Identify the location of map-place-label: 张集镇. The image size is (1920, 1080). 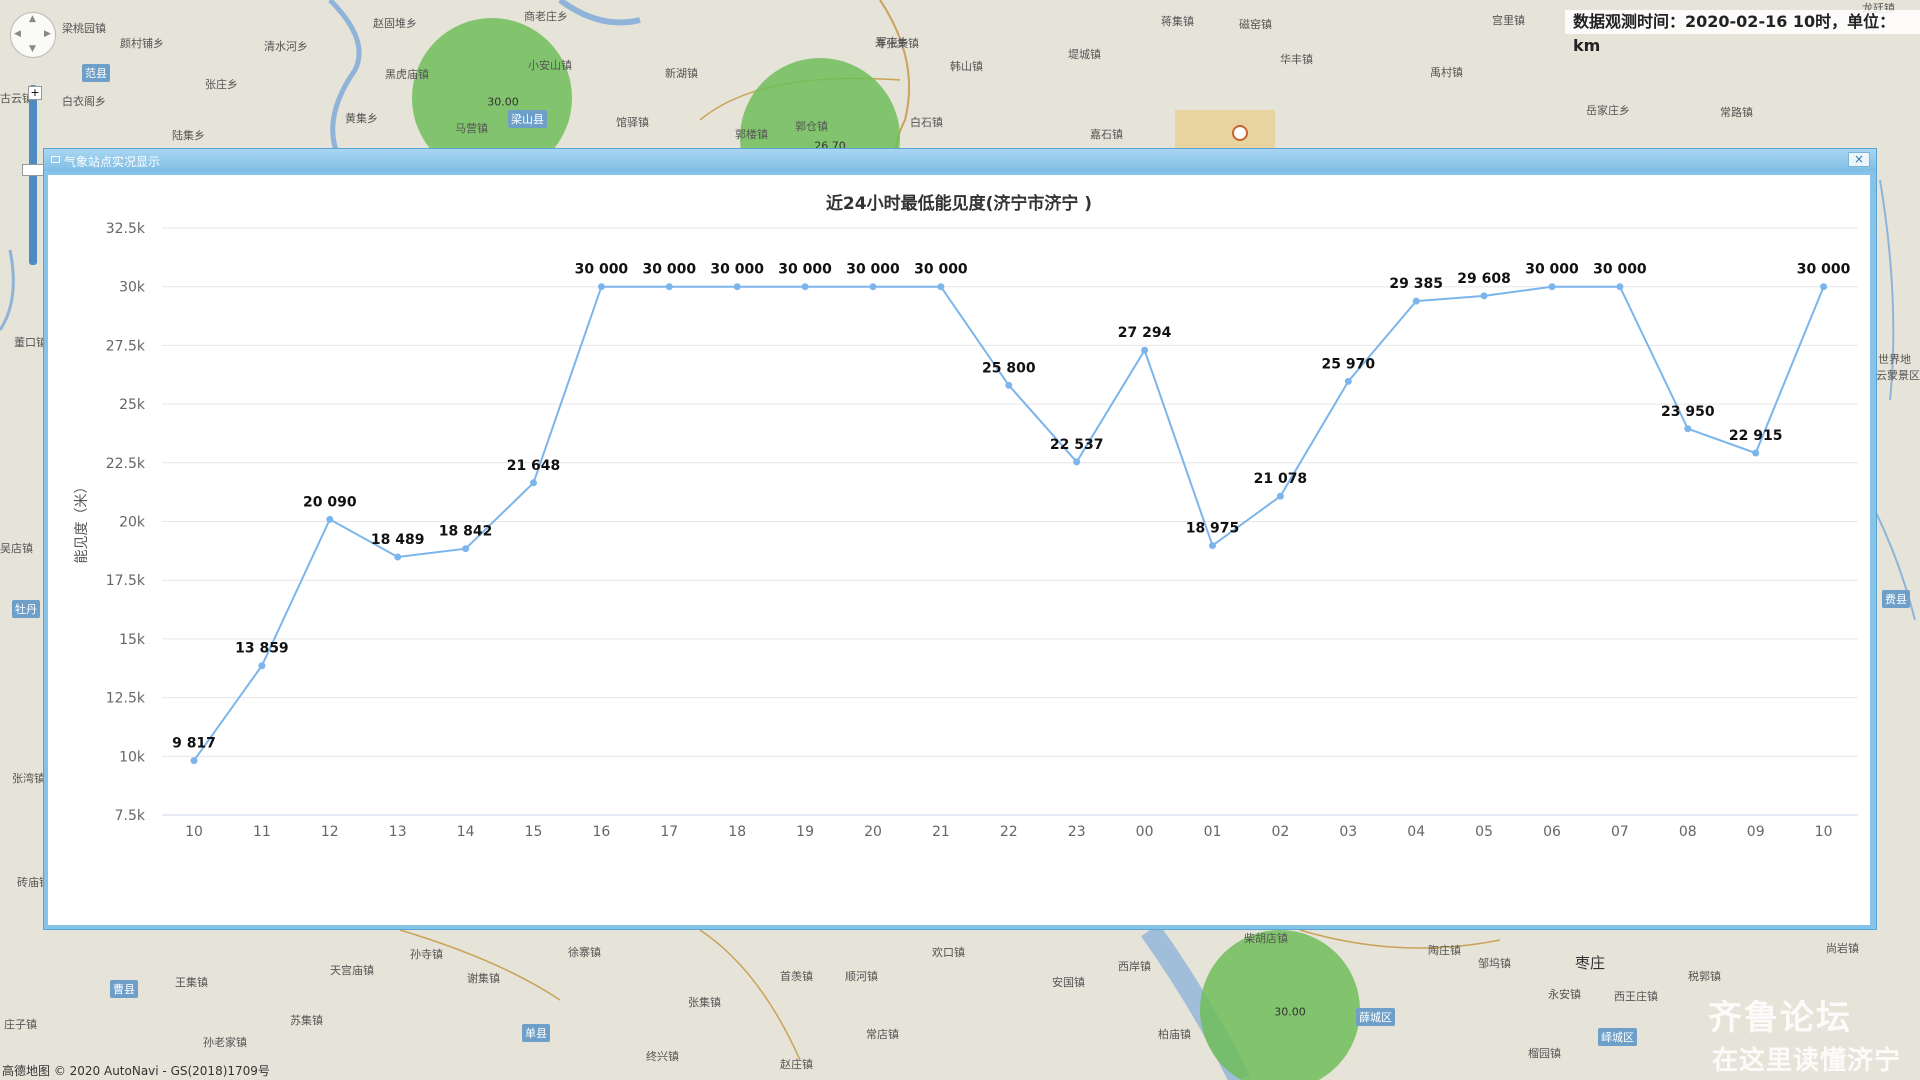
(704, 1002).